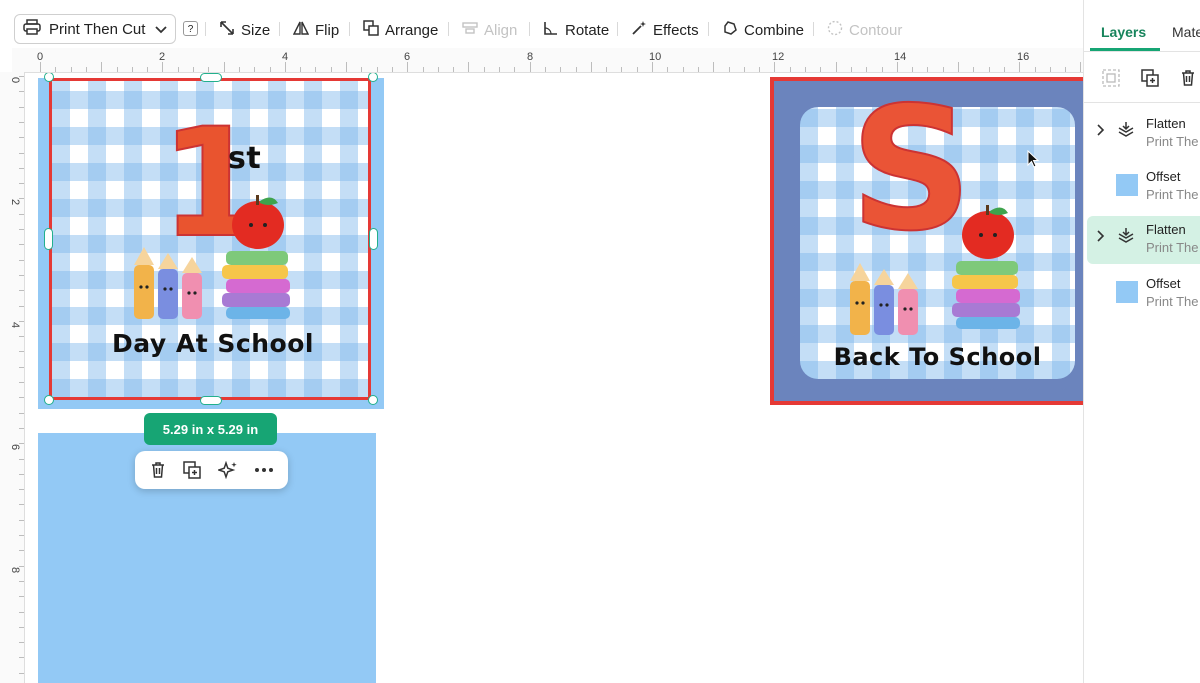  What do you see at coordinates (926, 241) in the screenshot?
I see `back-to-school-design: S Back To School` at bounding box center [926, 241].